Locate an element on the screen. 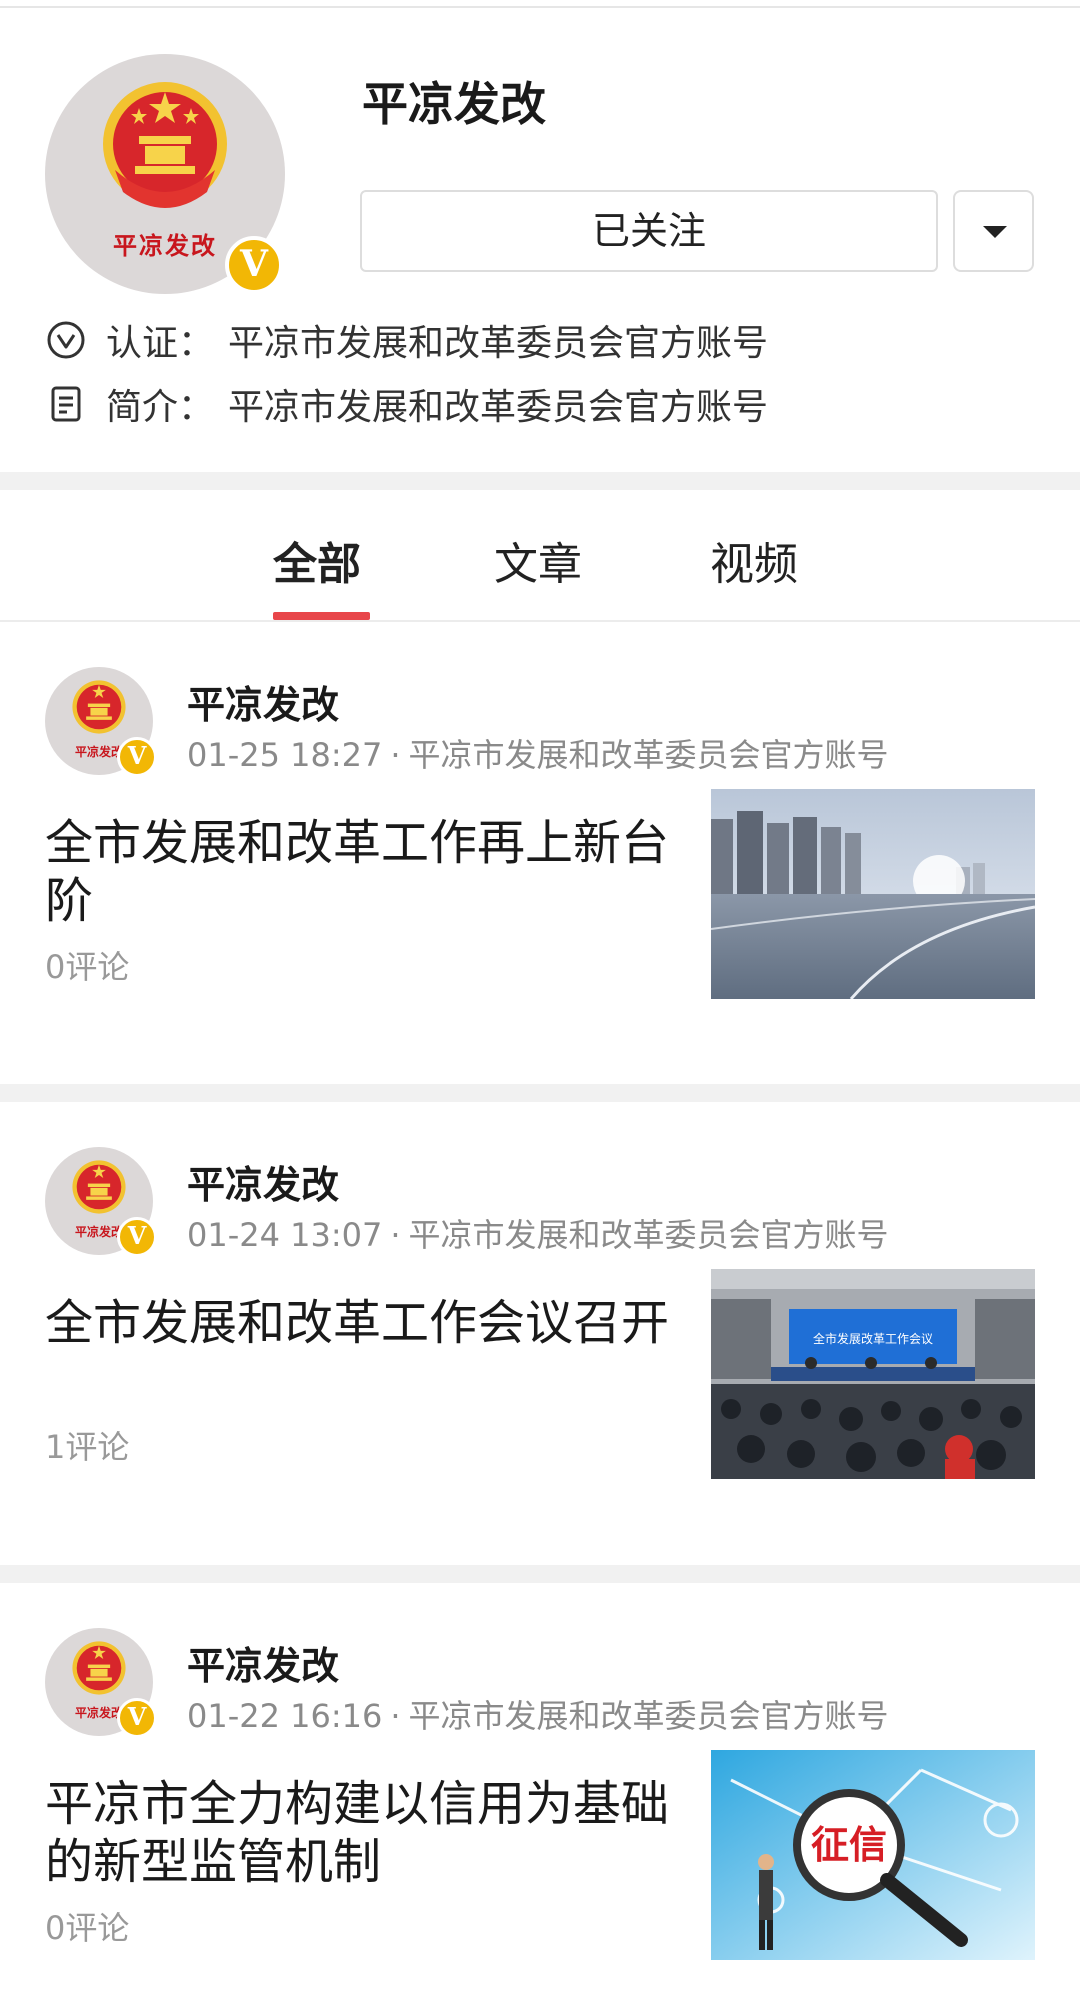  post-meta: 01-22 16:16 · 平凉市发展和改革委员会官方账号 is located at coordinates (538, 1714).